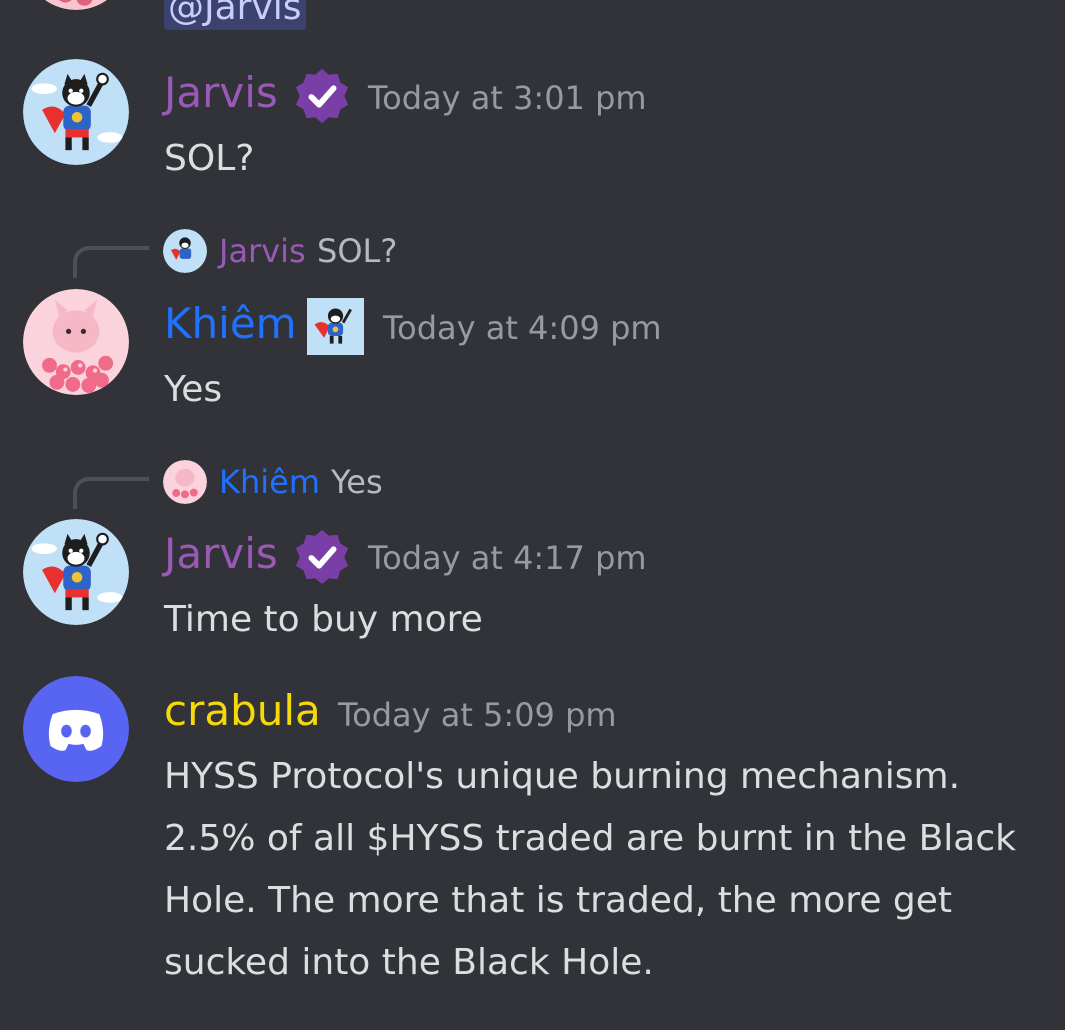 The height and width of the screenshot is (1030, 1065). What do you see at coordinates (230, 324) in the screenshot?
I see `author-name: Khiêm` at bounding box center [230, 324].